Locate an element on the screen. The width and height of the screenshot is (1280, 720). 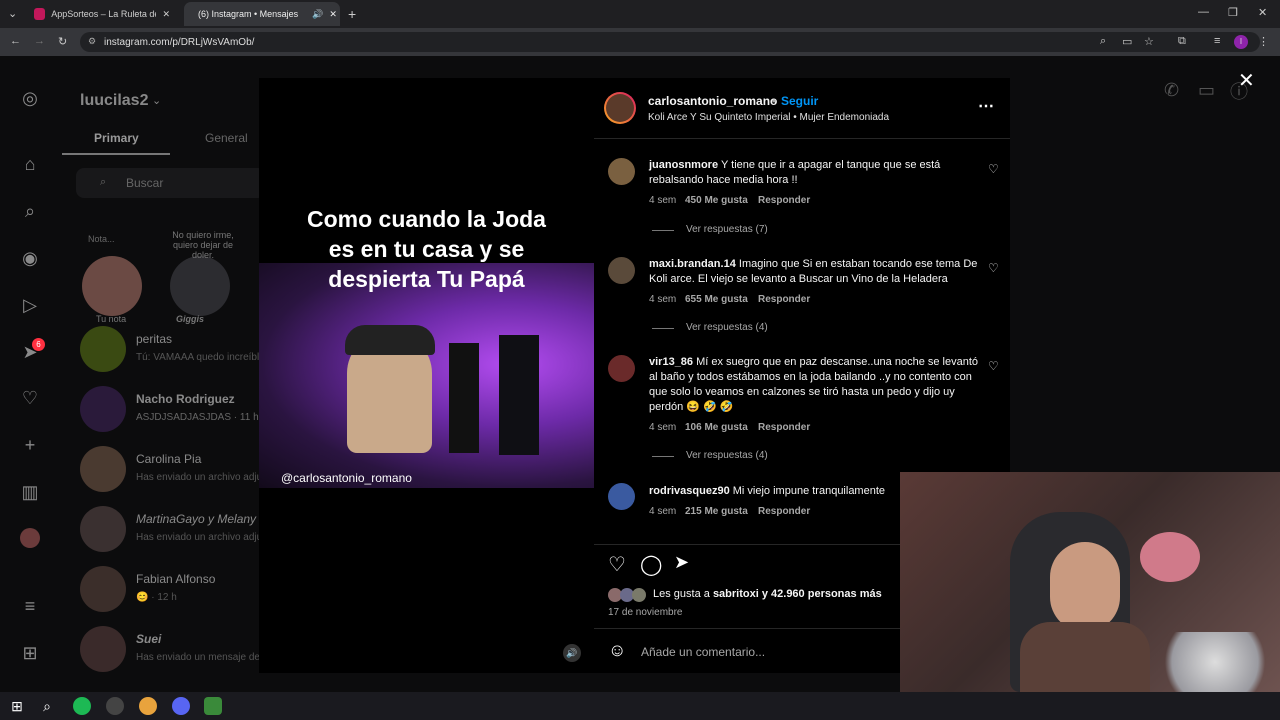
create-icon: + is located at coordinates (30, 445).